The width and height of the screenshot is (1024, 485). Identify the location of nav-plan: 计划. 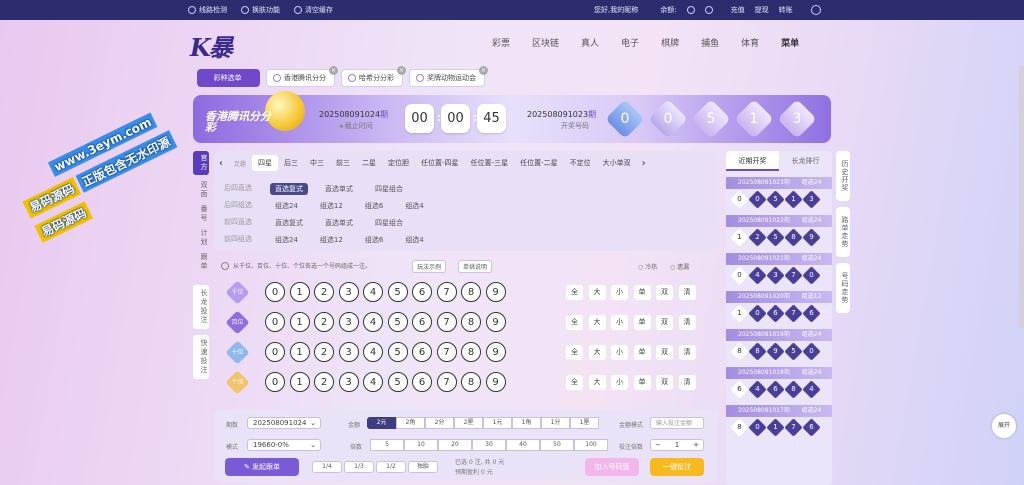
(201, 238).